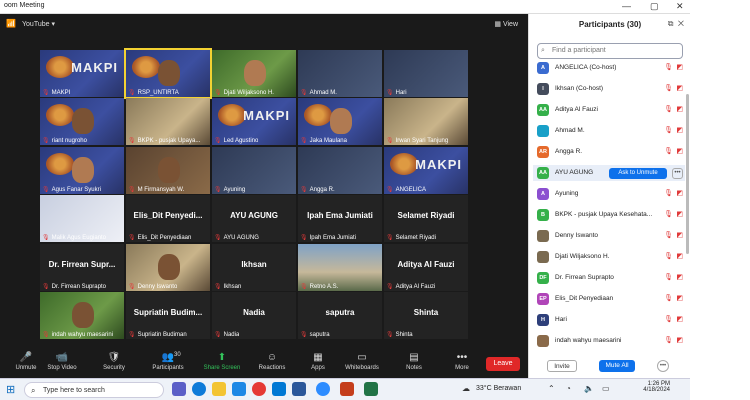 The width and height of the screenshot is (750, 400). What do you see at coordinates (362, 361) in the screenshot?
I see `toolbar-whiteboards-button: ▭ Whiteboards` at bounding box center [362, 361].